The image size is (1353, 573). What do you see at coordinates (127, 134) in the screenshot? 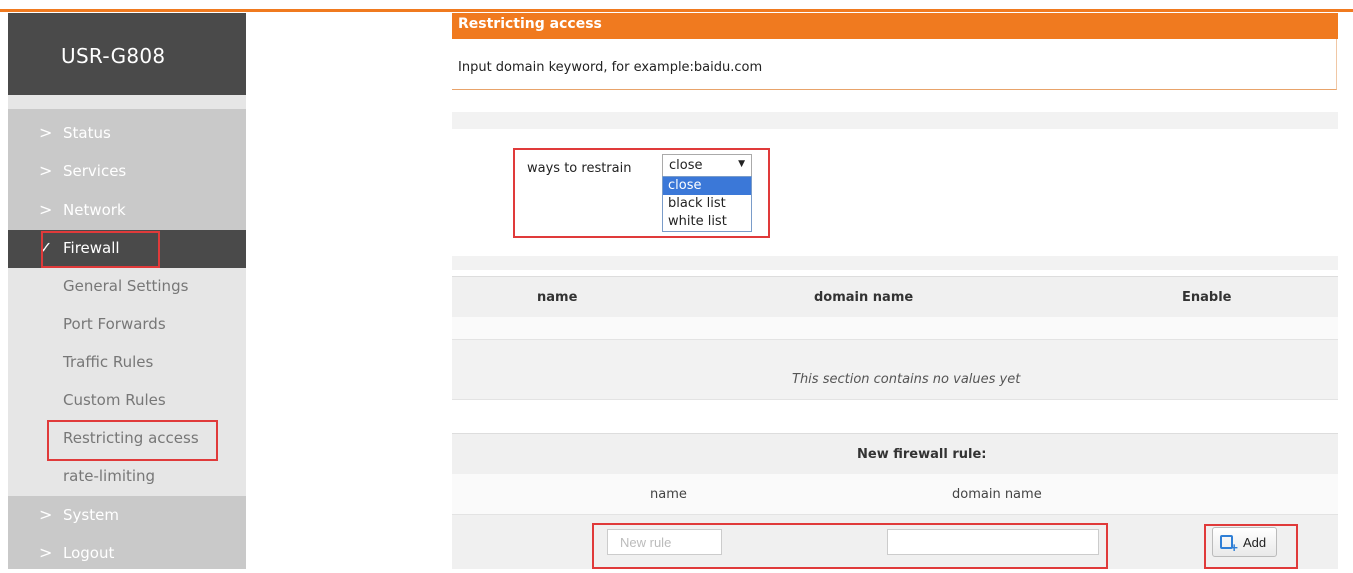
I see `sidebar-item-status: > Status` at bounding box center [127, 134].